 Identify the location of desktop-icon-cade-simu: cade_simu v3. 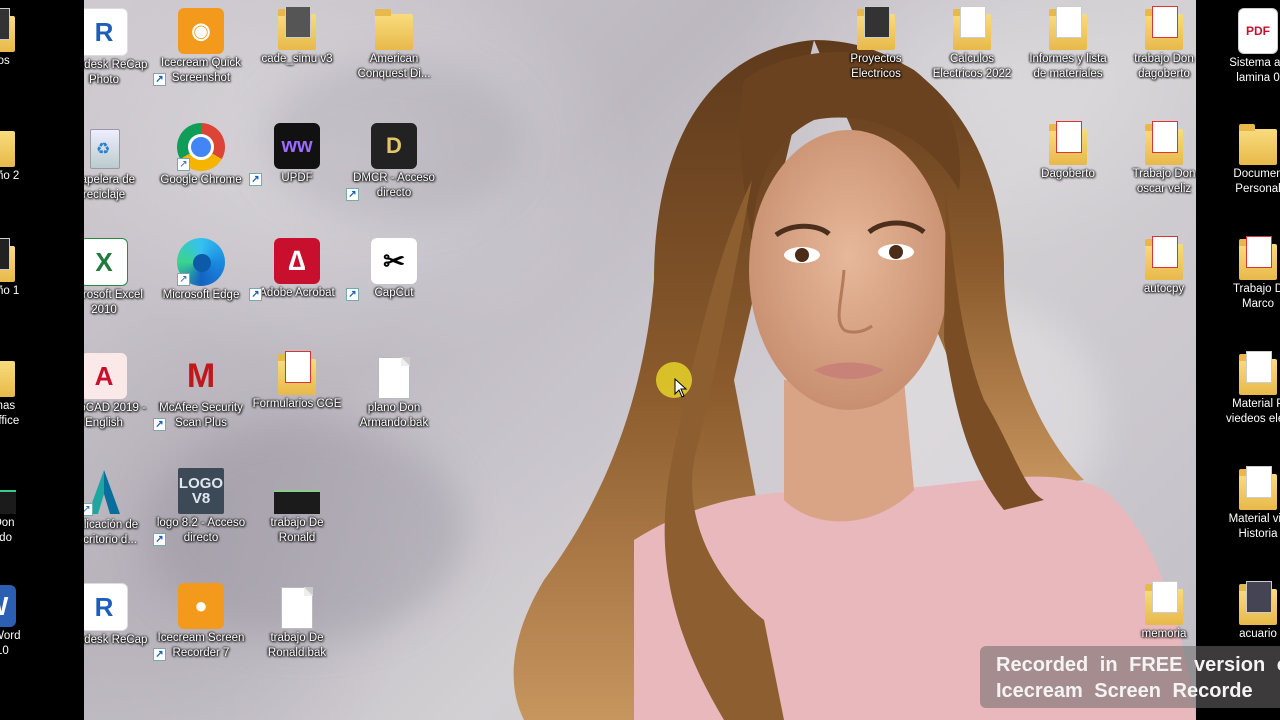
(297, 36).